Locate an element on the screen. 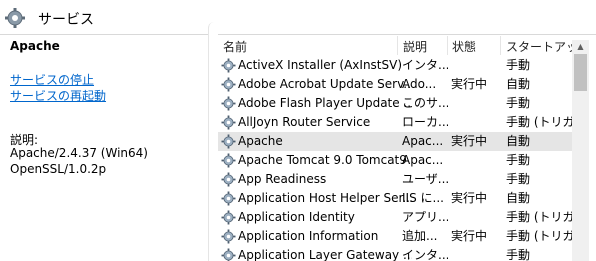 The image size is (596, 261). table-row: Application Layer Gateway ... インタ... 手動 is located at coordinates (396, 253).